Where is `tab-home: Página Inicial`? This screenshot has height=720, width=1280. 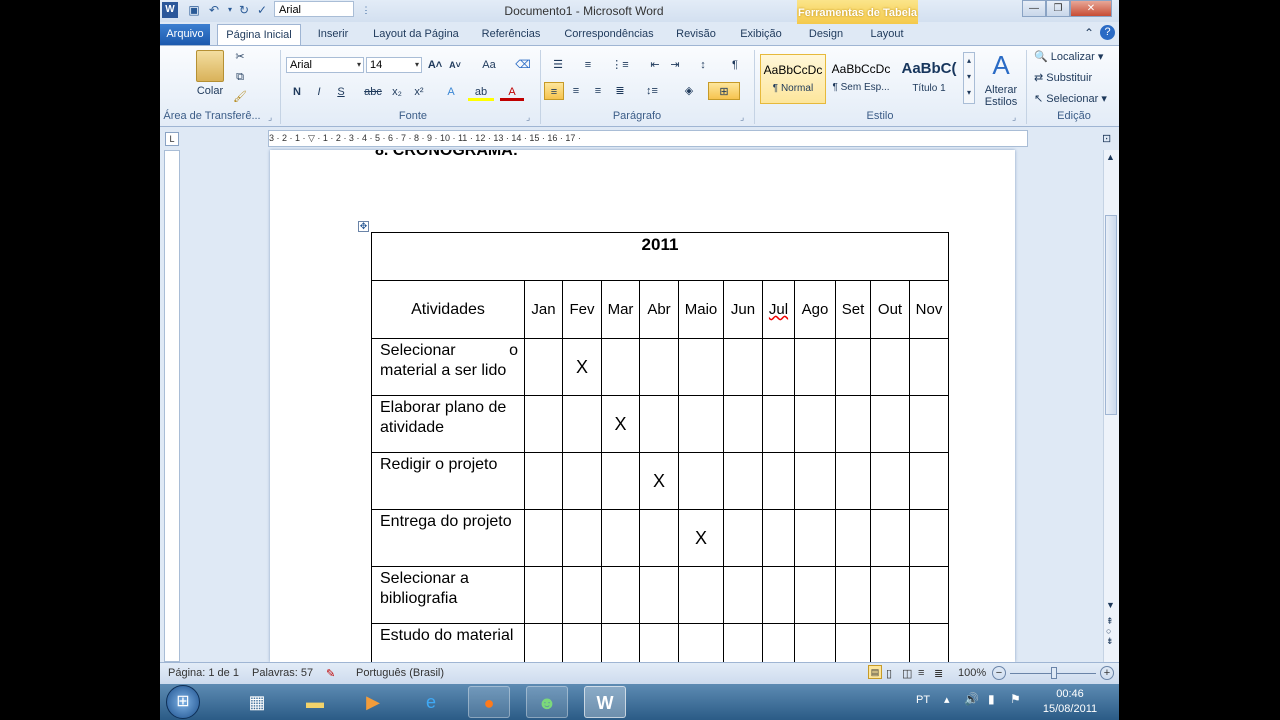
tab-home: Página Inicial is located at coordinates (259, 34).